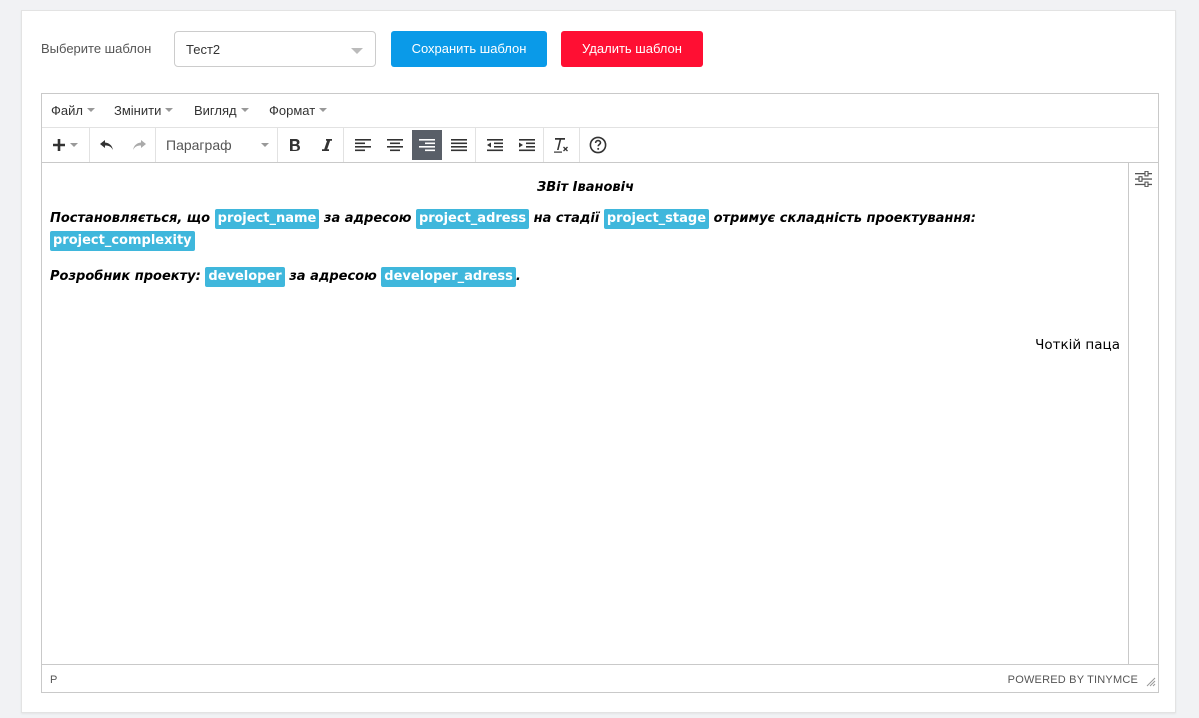 This screenshot has width=1199, height=718. Describe the element at coordinates (275, 49) in the screenshot. I see `template-select: Тест2` at that location.